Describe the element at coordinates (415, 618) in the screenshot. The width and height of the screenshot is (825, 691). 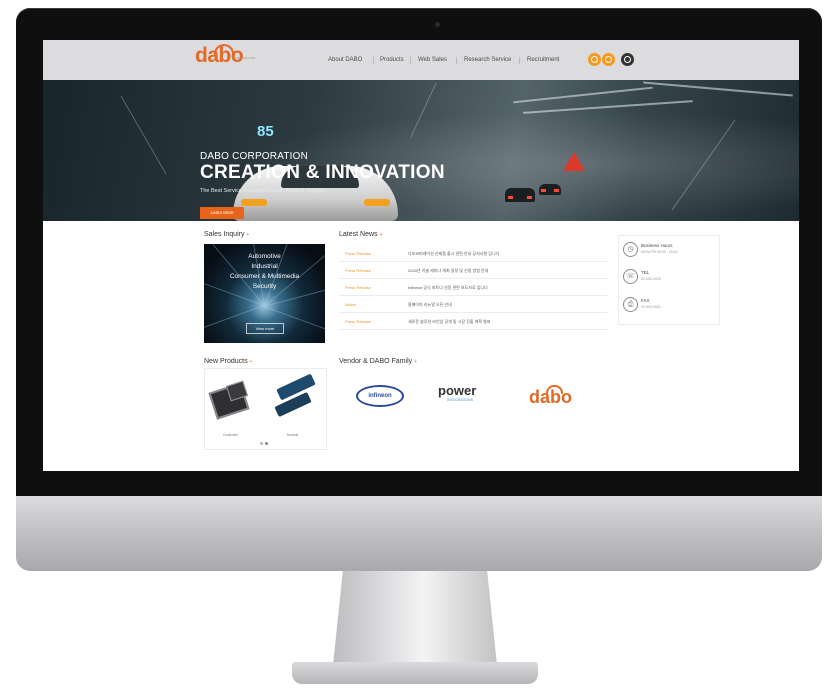
I see `monitor-stand` at that location.